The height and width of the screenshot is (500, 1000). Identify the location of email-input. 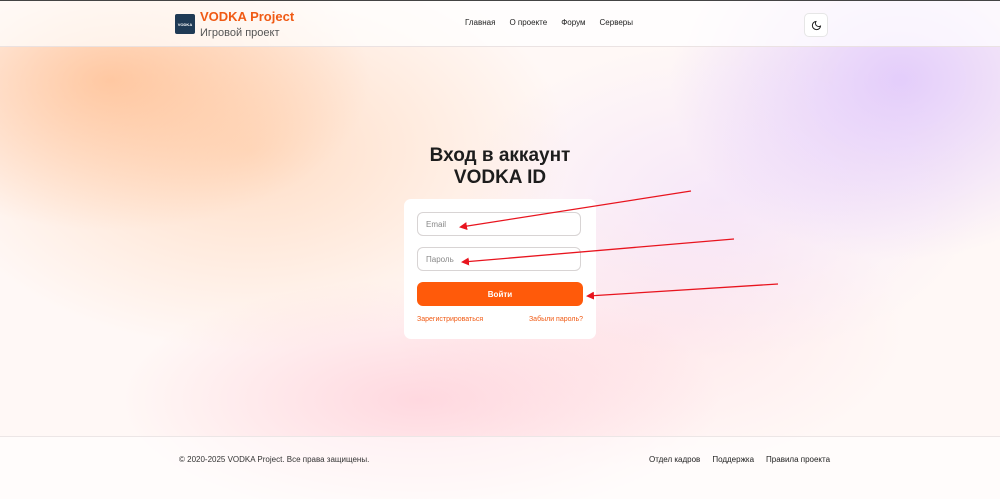
(499, 224).